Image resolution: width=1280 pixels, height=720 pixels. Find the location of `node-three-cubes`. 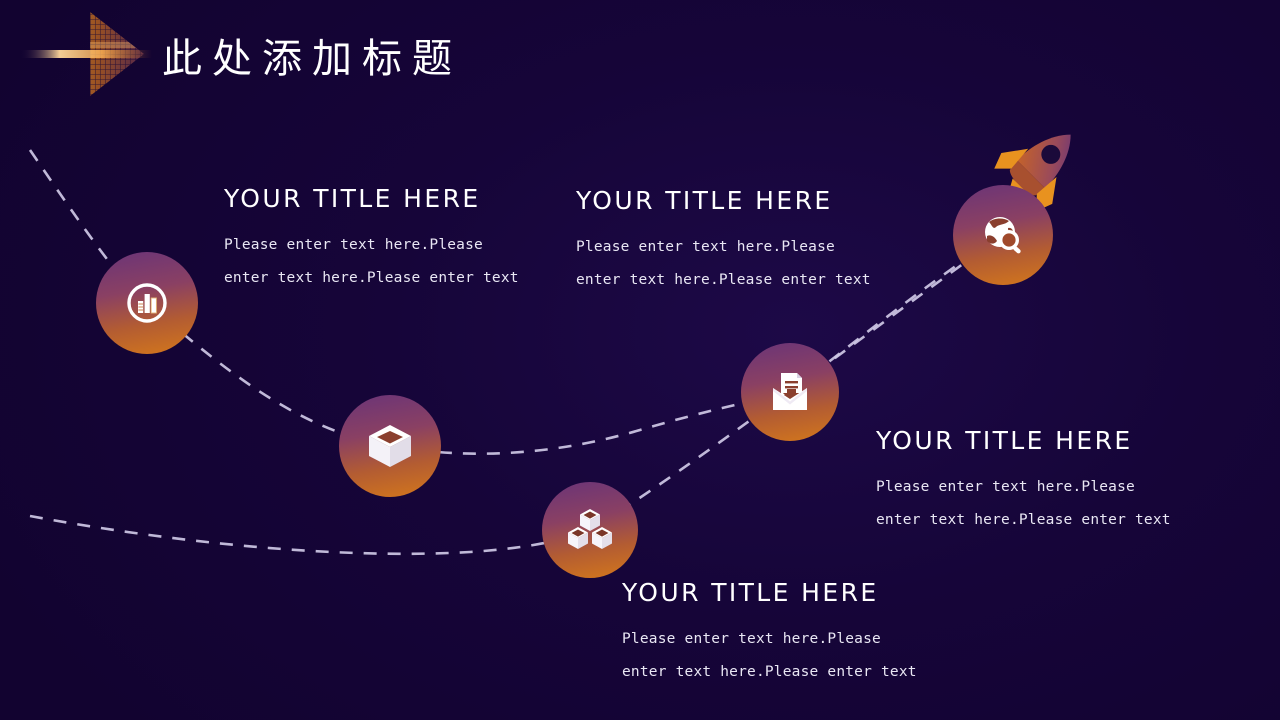

node-three-cubes is located at coordinates (590, 530).